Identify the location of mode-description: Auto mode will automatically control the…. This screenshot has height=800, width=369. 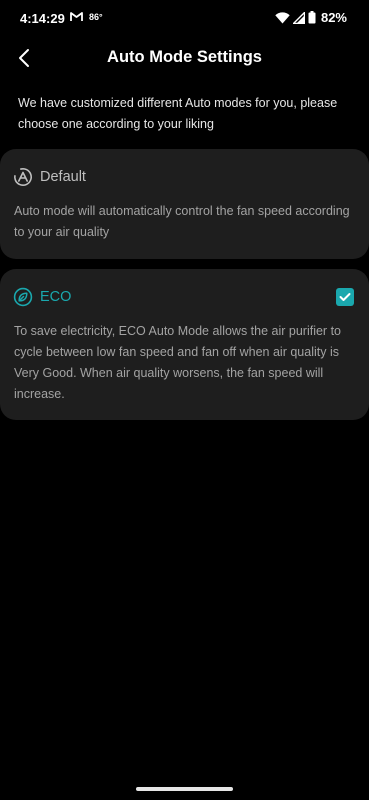
(182, 221).